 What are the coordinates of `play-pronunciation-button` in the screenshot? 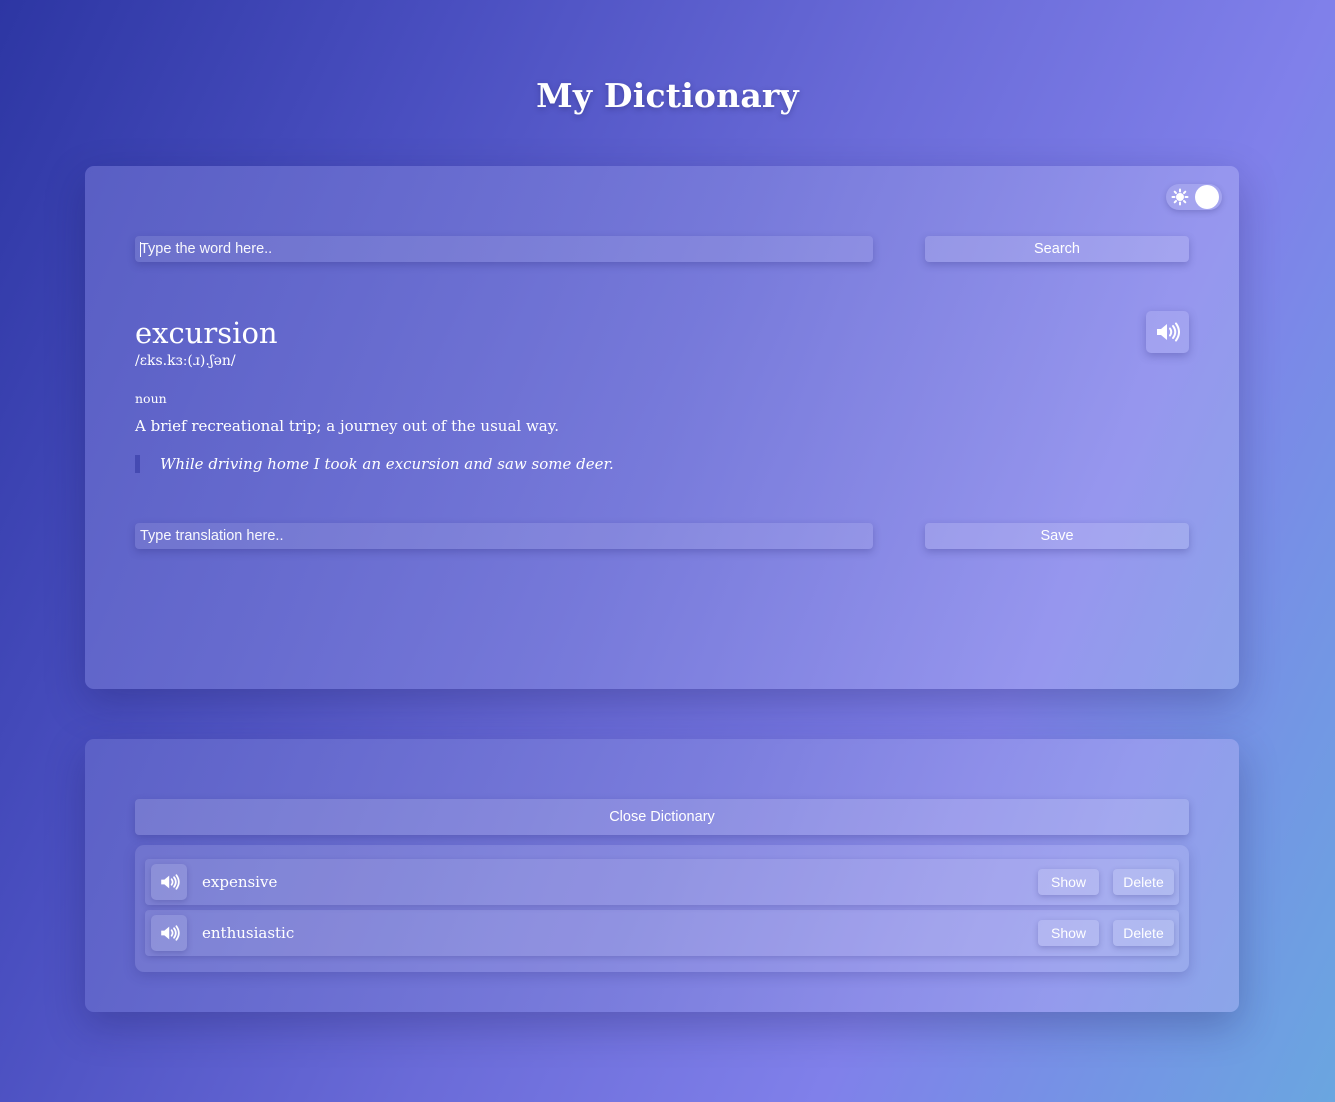 It's located at (1167, 332).